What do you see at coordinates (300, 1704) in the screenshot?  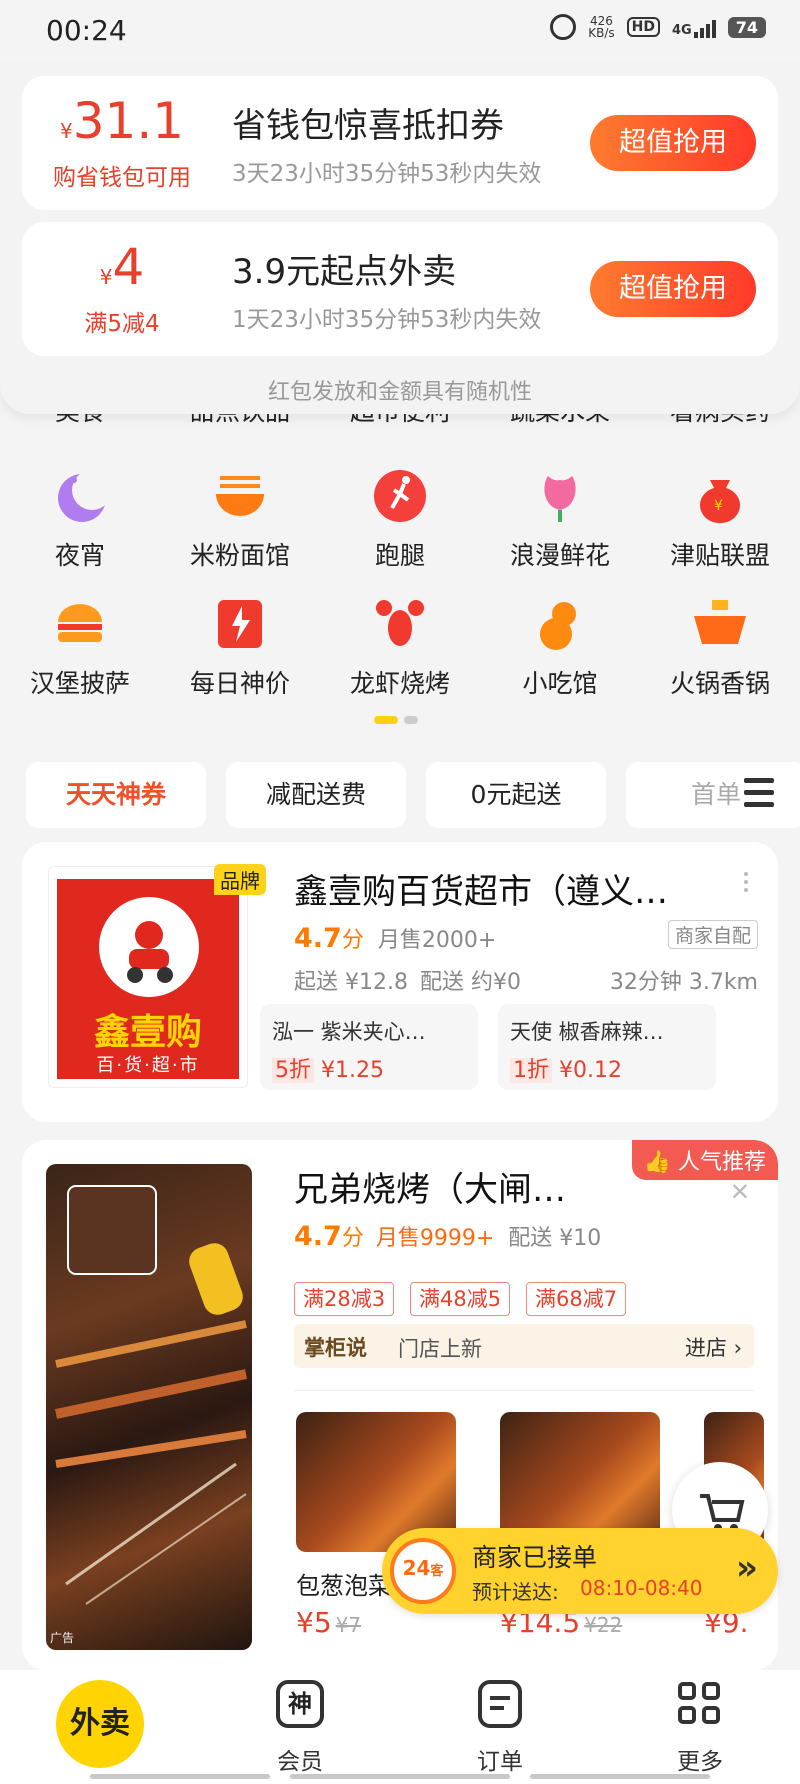 I see `member-icon: 神` at bounding box center [300, 1704].